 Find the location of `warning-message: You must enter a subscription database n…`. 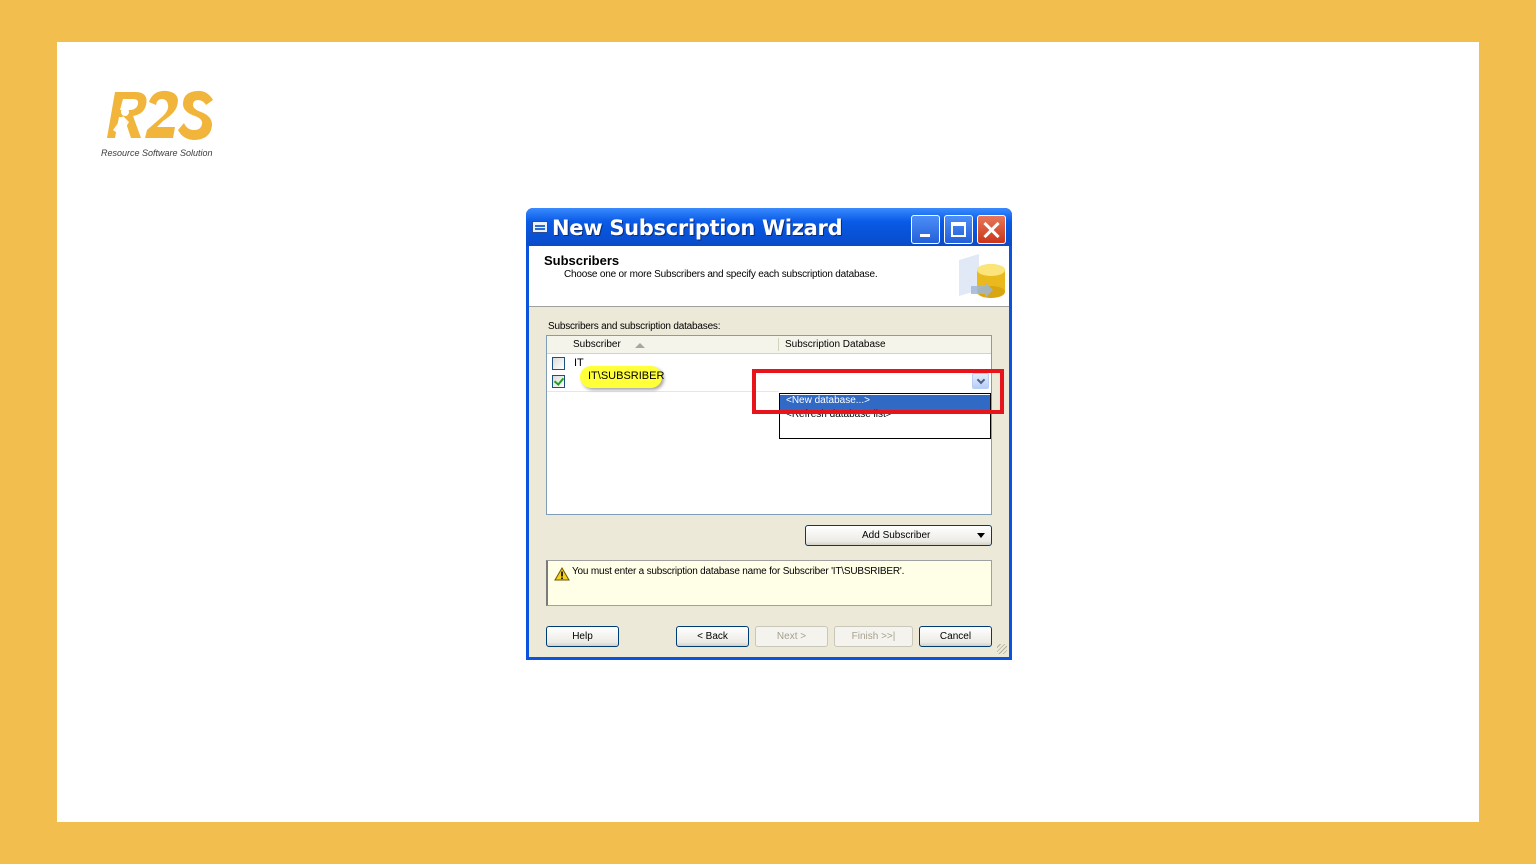

warning-message: You must enter a subscription database n… is located at coordinates (738, 571).